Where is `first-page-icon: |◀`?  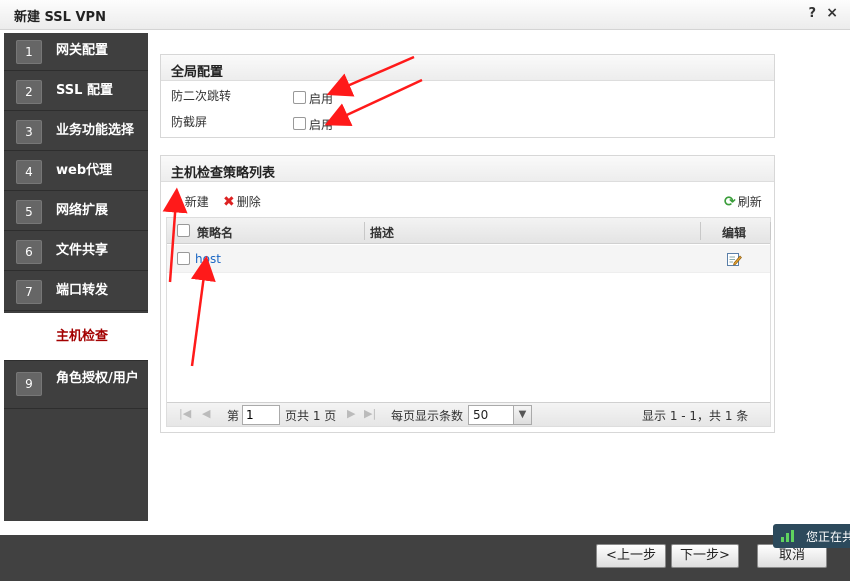
first-page-icon: |◀ is located at coordinates (185, 413).